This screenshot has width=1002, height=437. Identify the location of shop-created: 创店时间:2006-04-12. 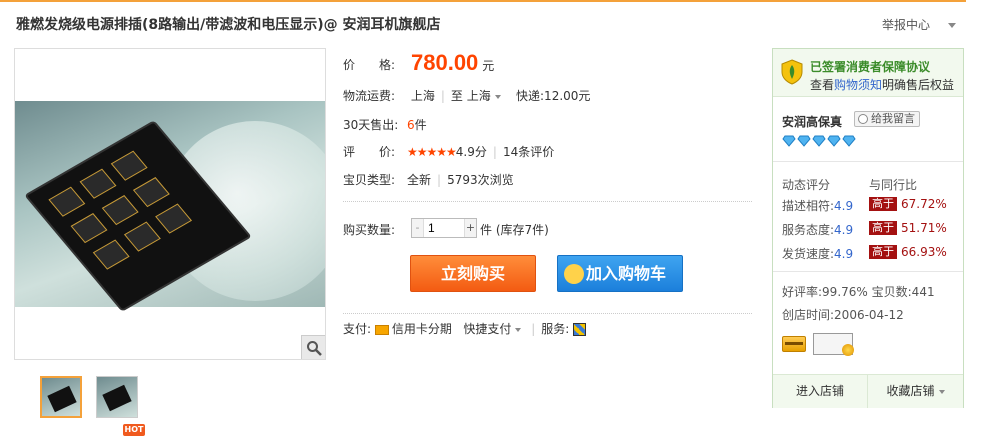
(843, 315).